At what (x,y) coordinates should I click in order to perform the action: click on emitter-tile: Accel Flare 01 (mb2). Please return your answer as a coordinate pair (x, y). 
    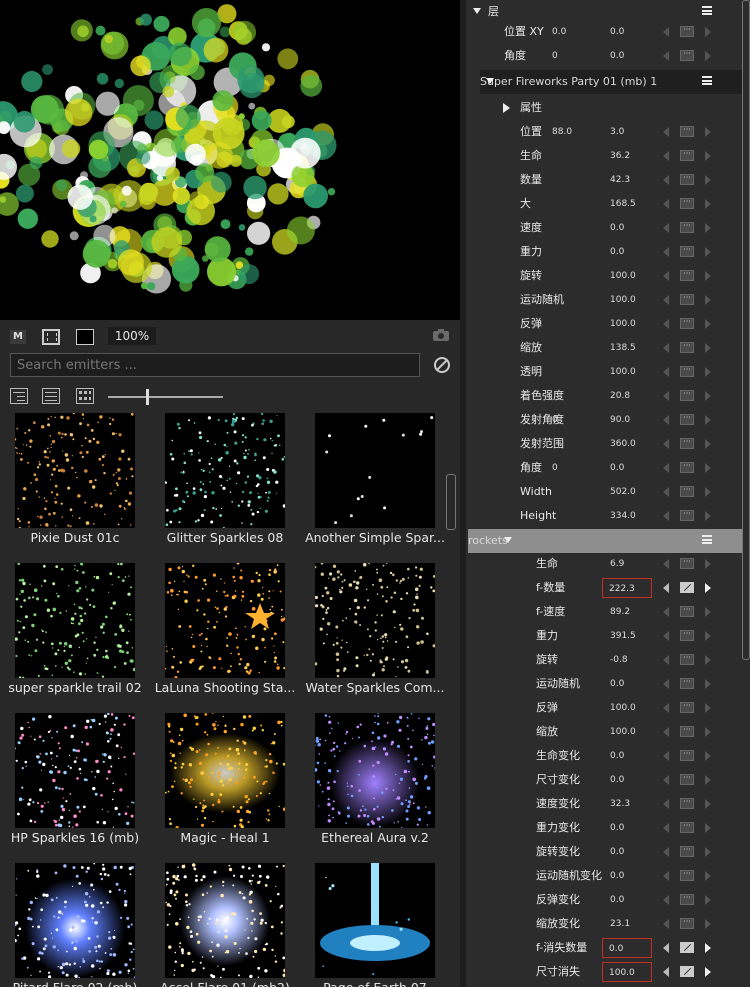
    Looking at the image, I should click on (225, 923).